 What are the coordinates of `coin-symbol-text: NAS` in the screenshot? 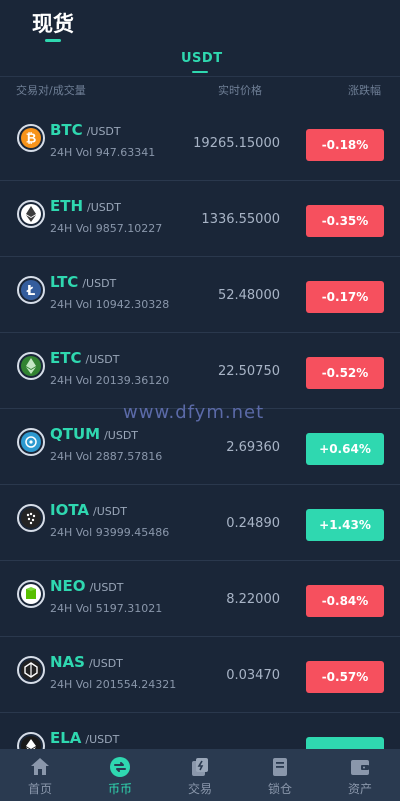 It's located at (67, 662).